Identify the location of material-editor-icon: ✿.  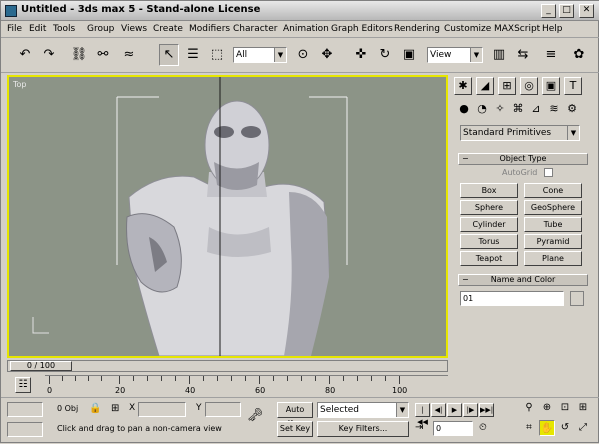
(579, 55).